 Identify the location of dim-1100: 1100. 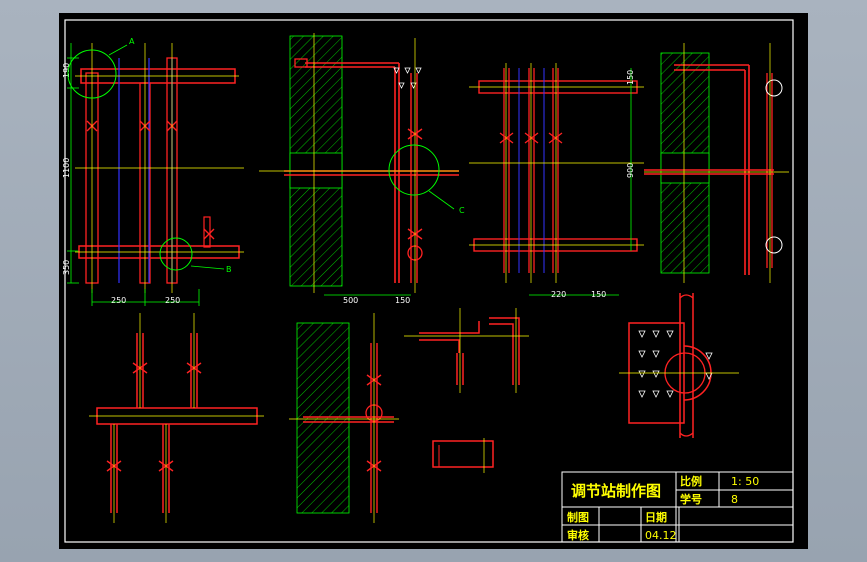
(66, 168).